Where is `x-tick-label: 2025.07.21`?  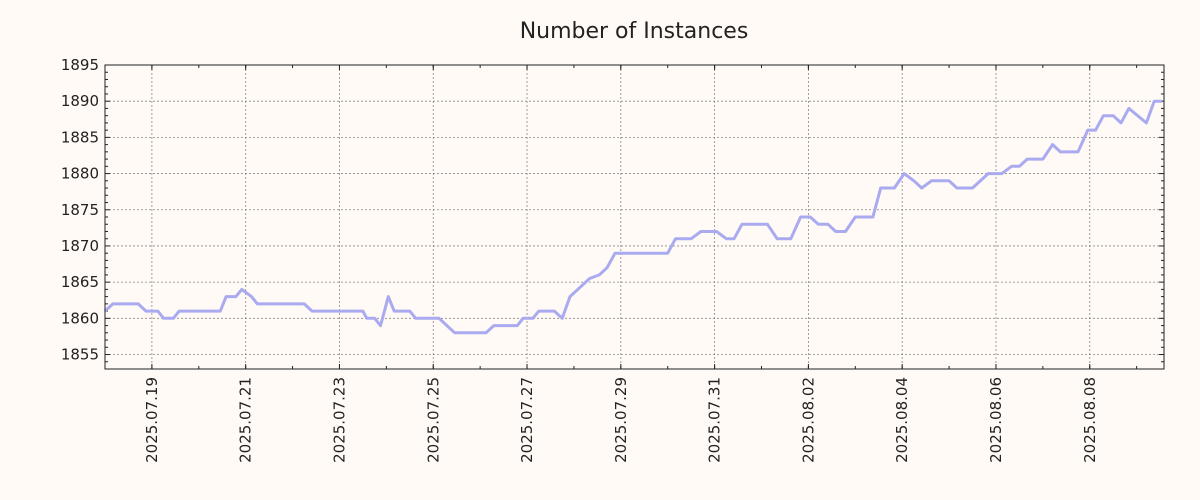
x-tick-label: 2025.07.21 is located at coordinates (246, 420).